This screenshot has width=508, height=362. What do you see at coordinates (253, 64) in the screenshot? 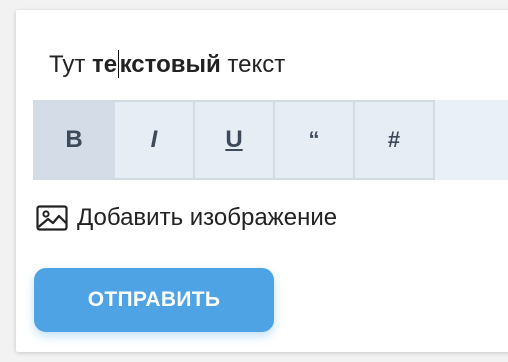
I see `editor-text-plain-end: текст` at bounding box center [253, 64].